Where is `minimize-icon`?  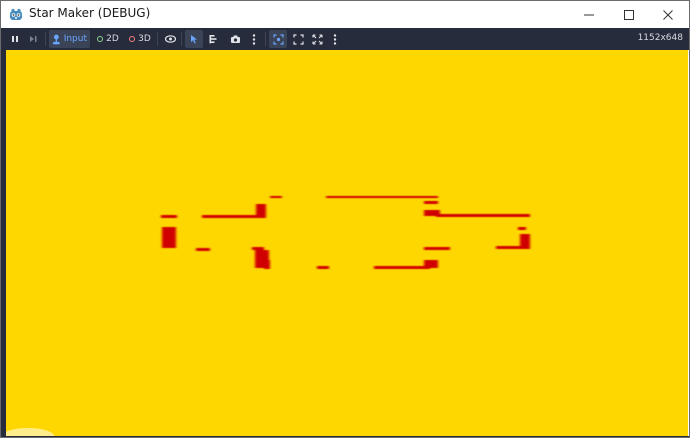 minimize-icon is located at coordinates (589, 14).